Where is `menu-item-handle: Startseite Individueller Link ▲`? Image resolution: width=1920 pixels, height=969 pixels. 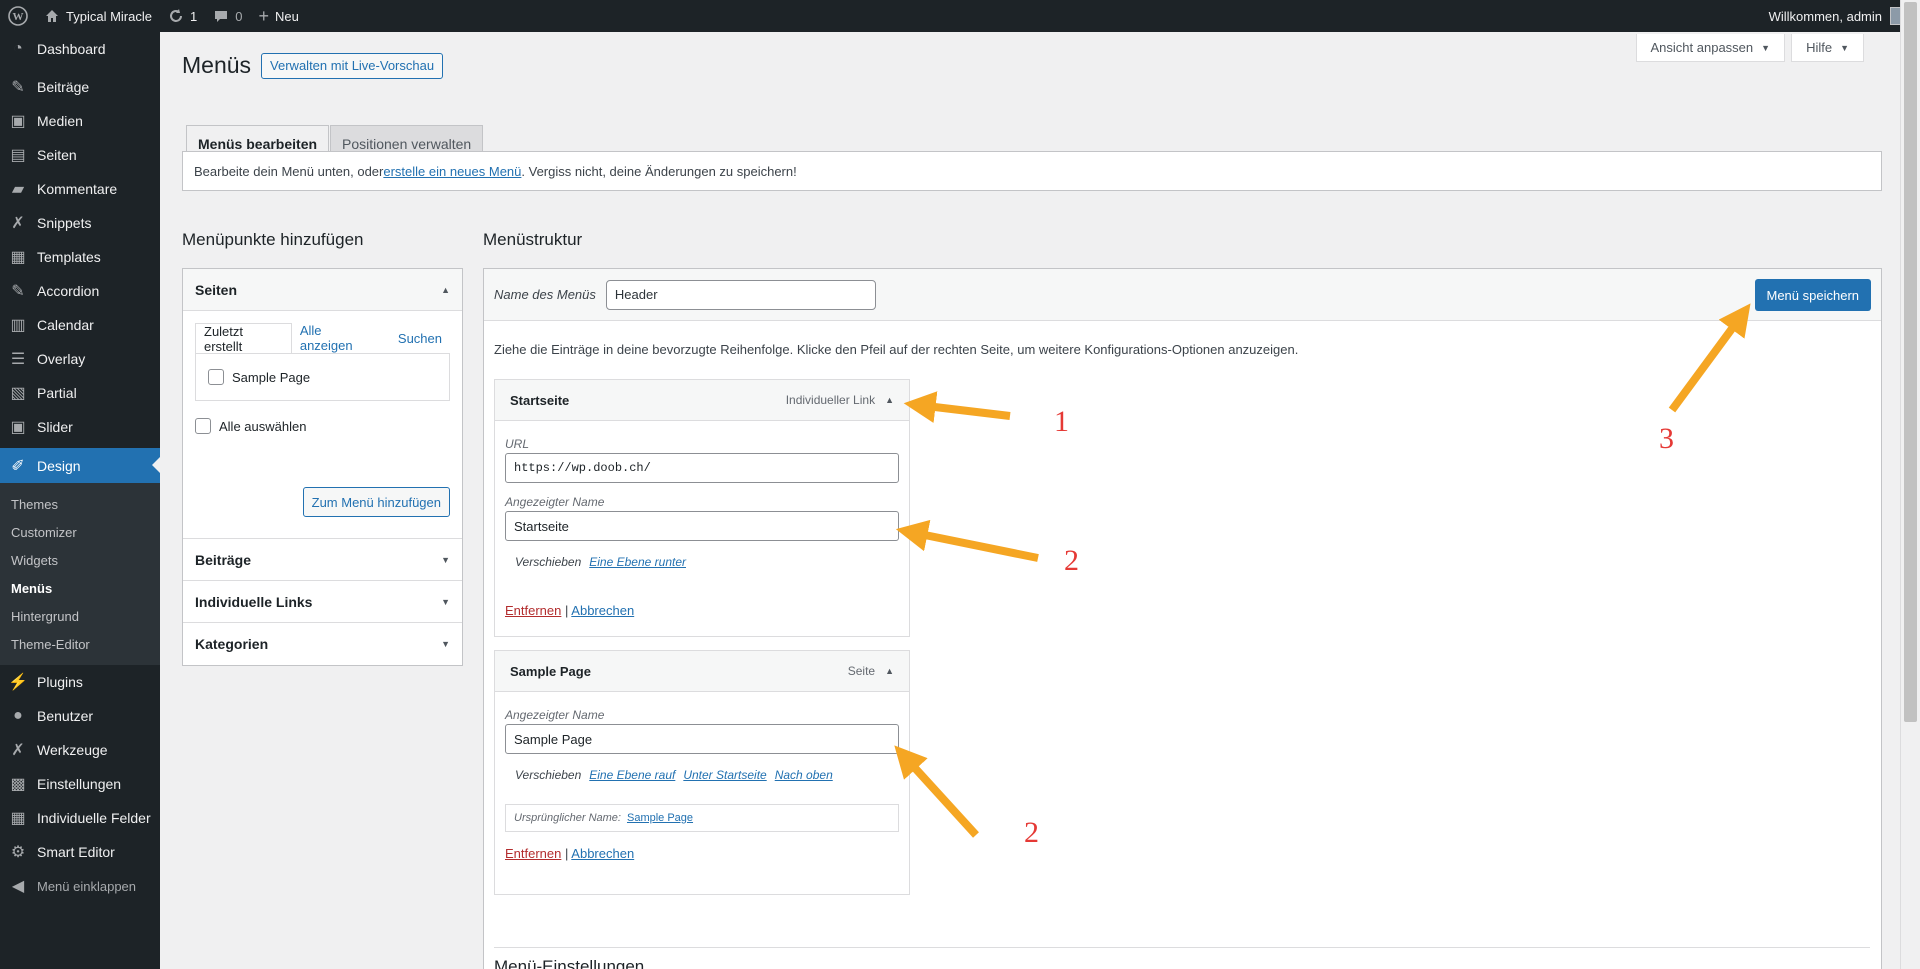 menu-item-handle: Startseite Individueller Link ▲ is located at coordinates (702, 400).